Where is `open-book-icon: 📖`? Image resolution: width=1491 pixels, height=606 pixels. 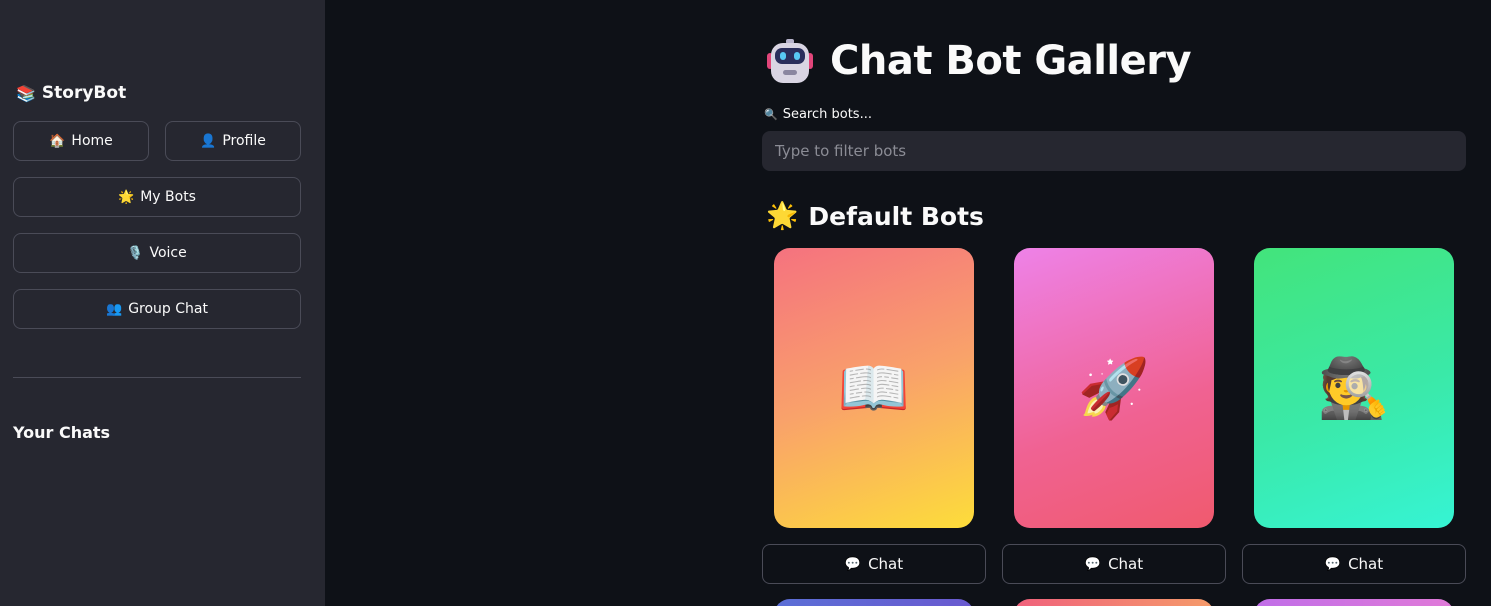 open-book-icon: 📖 is located at coordinates (874, 387).